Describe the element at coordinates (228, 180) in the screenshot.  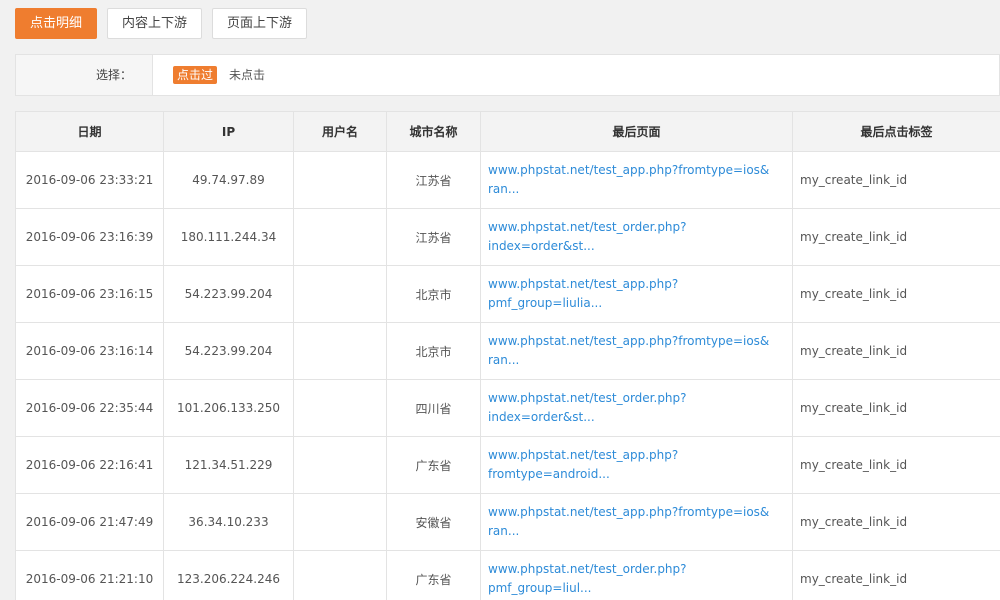
I see `cell-ip: 49.74.97.89` at that location.